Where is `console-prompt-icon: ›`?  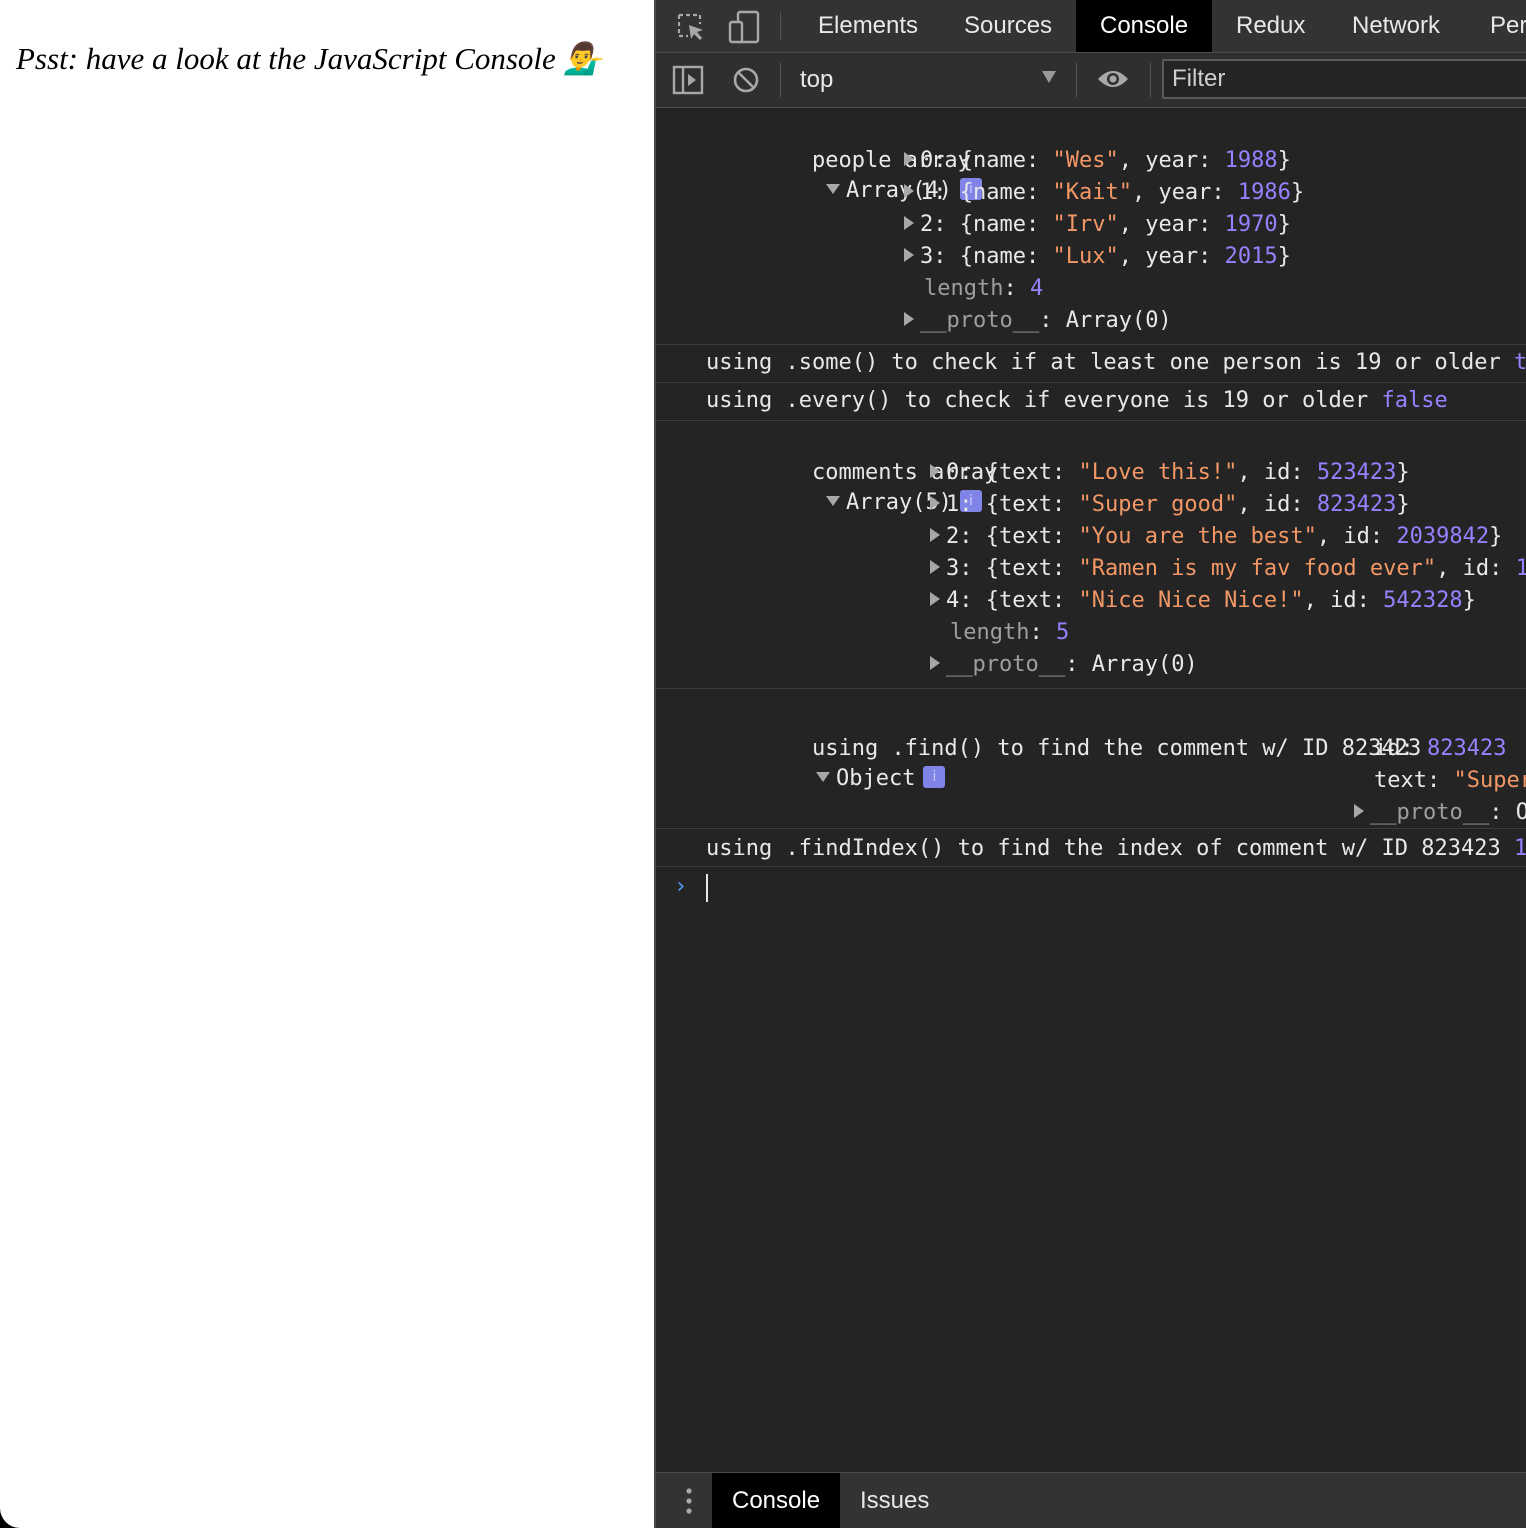
console-prompt-icon: › is located at coordinates (681, 886).